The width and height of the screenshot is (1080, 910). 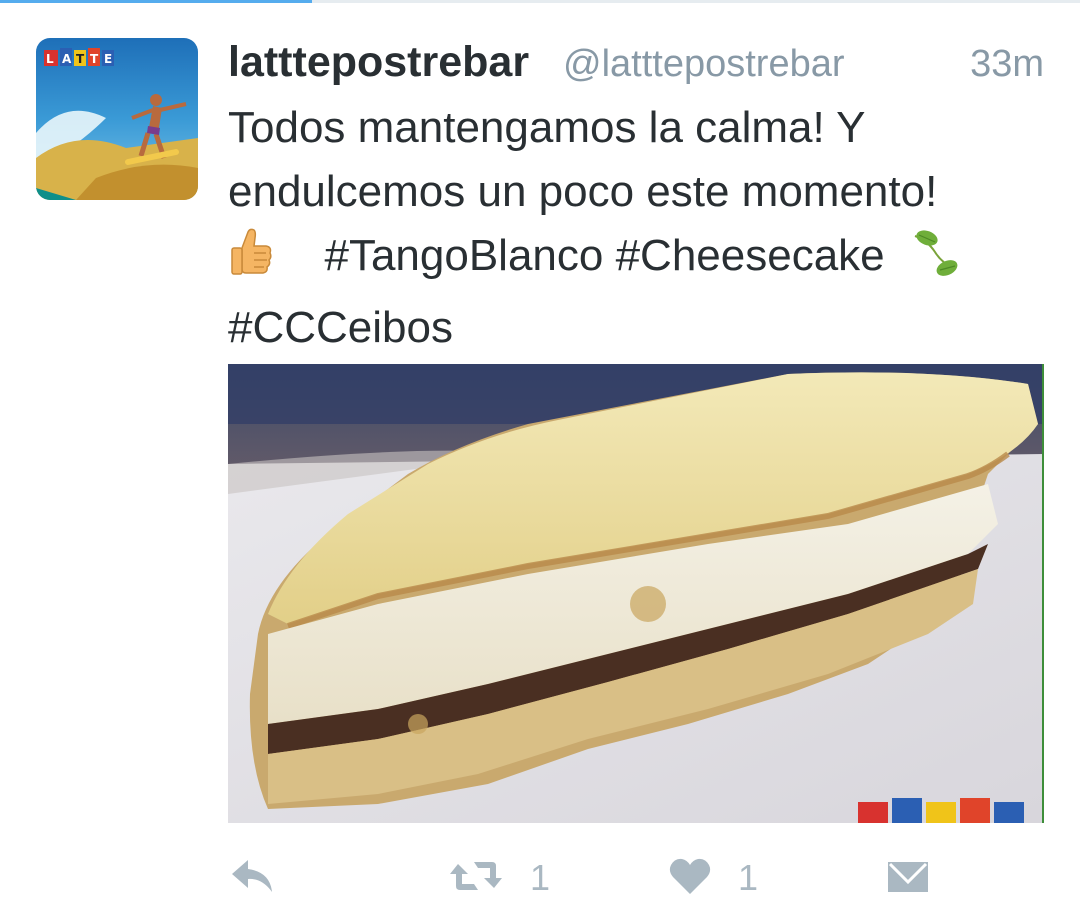 I want to click on reply-button, so click(x=252, y=878).